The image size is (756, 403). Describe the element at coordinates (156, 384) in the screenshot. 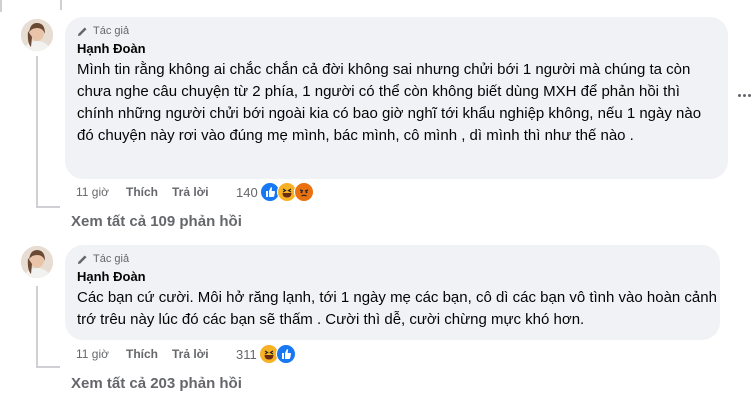

I see `view-all-replies-link: Xem tất cả 203 phản hồi` at that location.